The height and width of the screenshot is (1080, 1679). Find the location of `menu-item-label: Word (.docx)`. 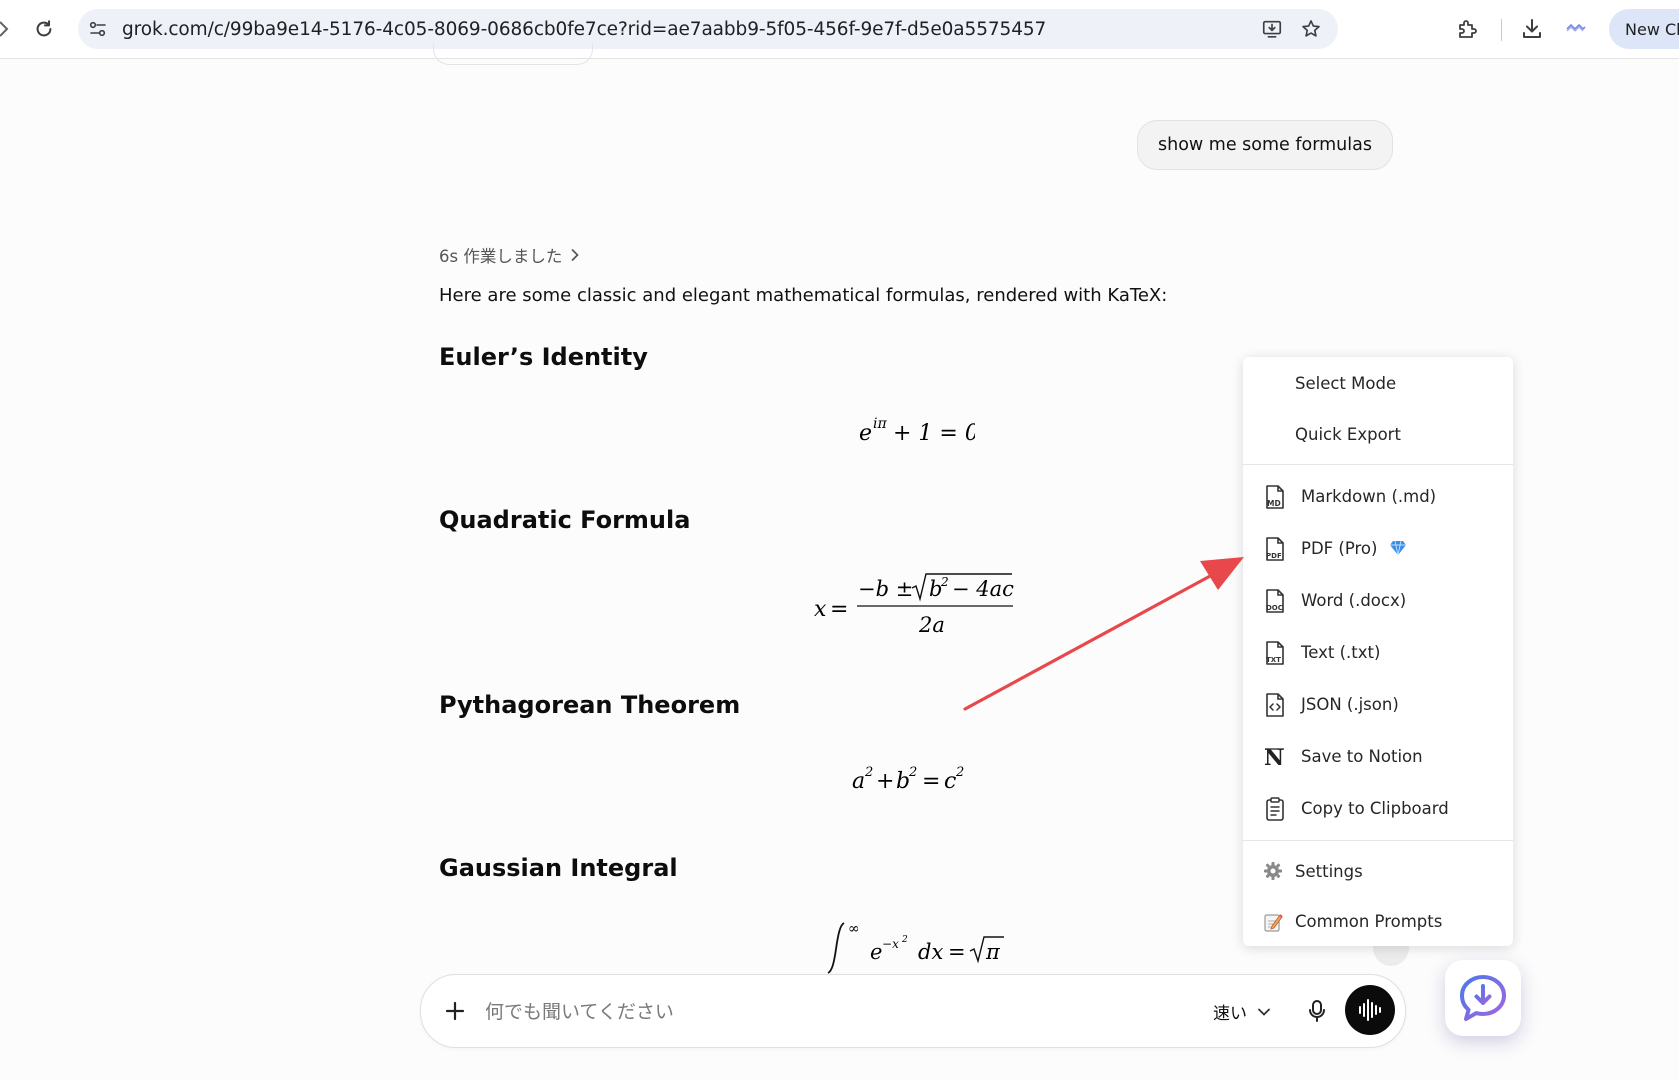

menu-item-label: Word (.docx) is located at coordinates (1354, 600).